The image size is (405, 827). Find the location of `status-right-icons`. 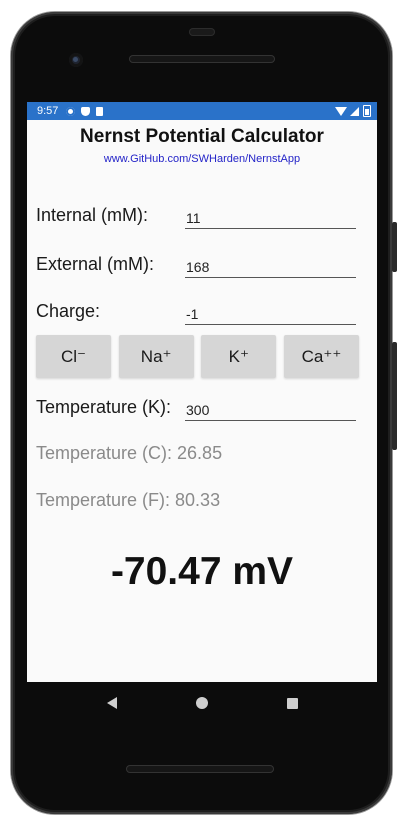

status-right-icons is located at coordinates (353, 111).